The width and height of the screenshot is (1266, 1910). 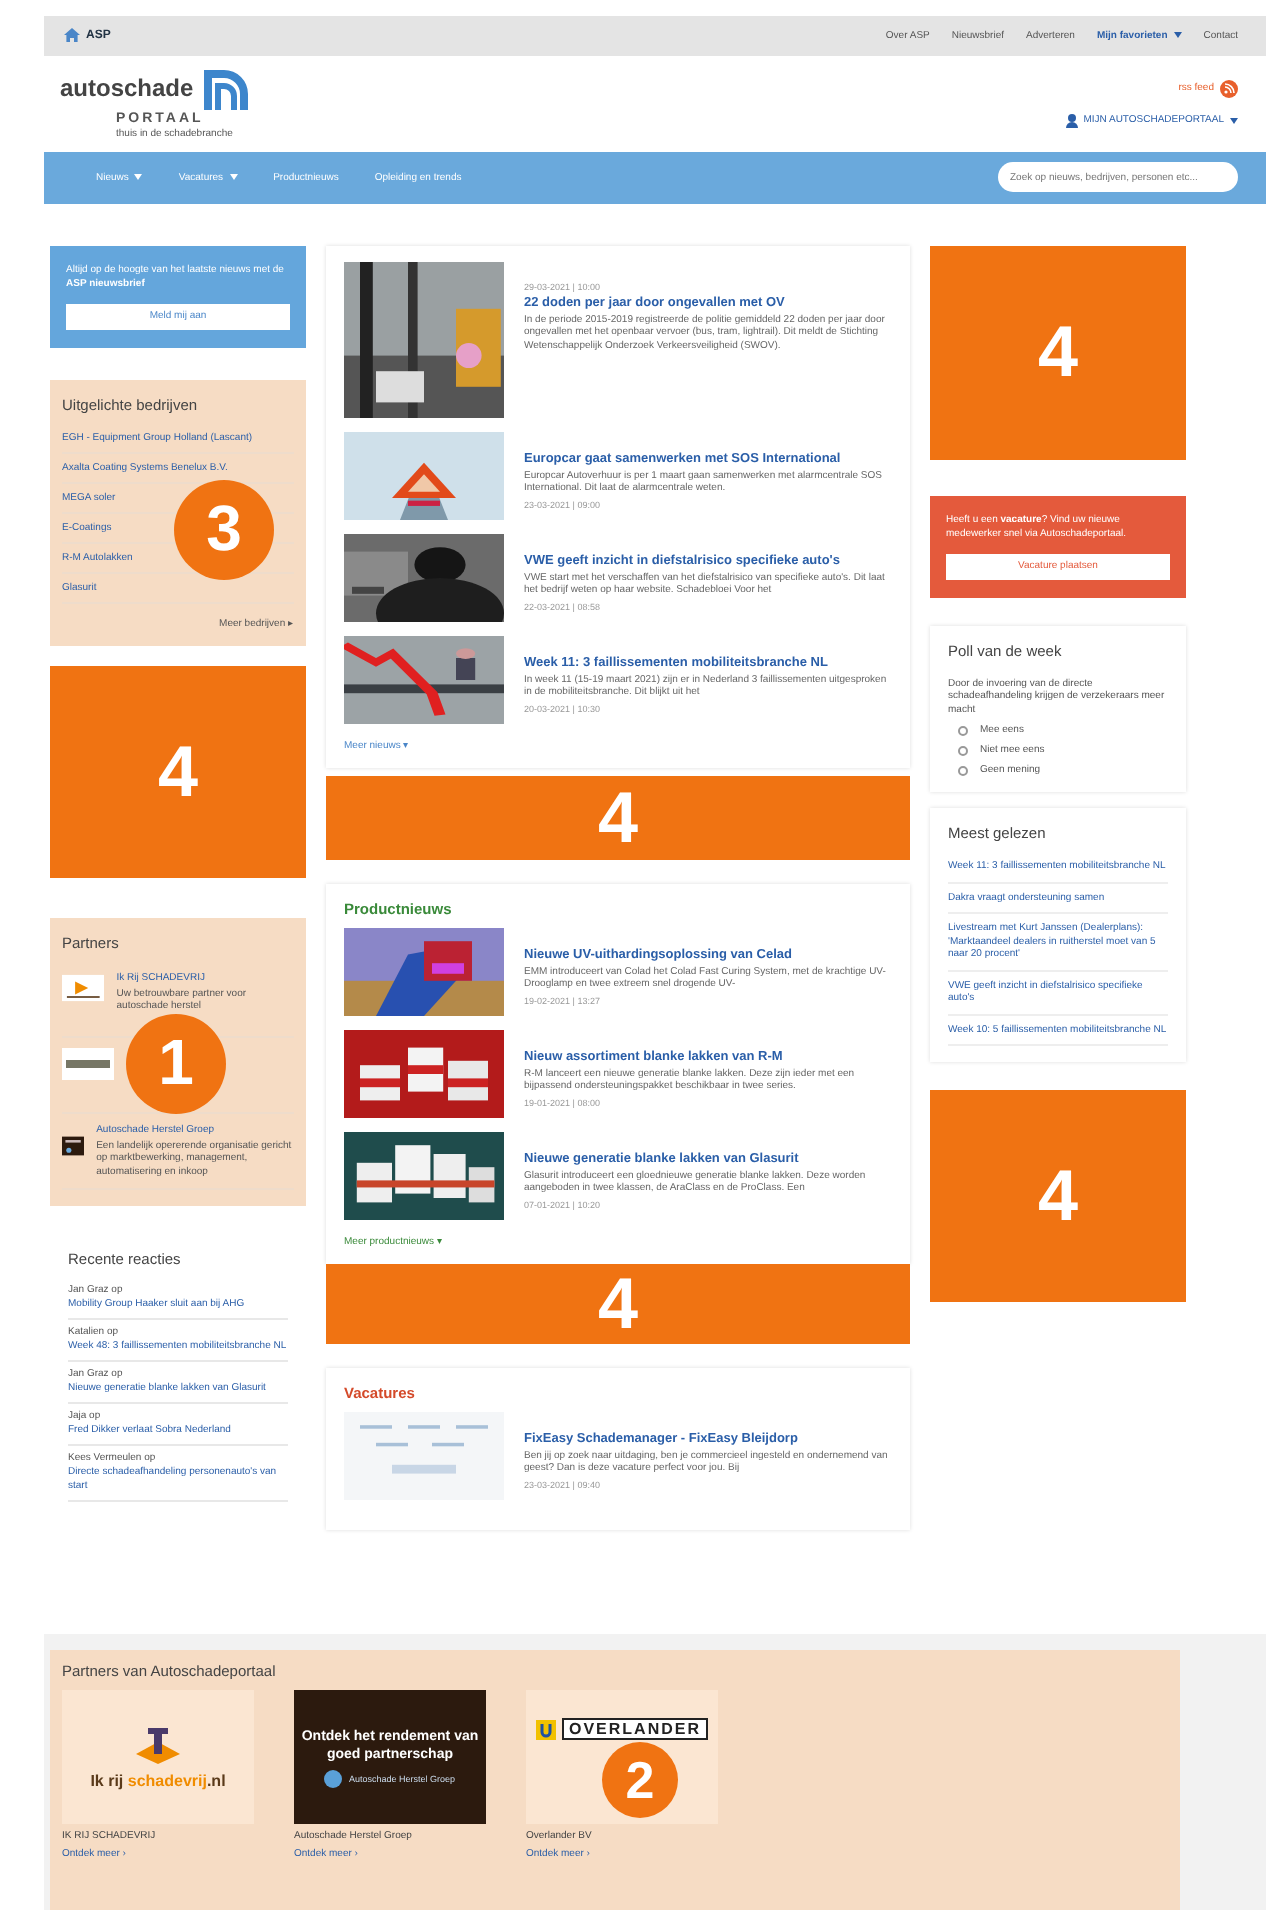 I want to click on globe-icon, so click(x=333, y=1778).